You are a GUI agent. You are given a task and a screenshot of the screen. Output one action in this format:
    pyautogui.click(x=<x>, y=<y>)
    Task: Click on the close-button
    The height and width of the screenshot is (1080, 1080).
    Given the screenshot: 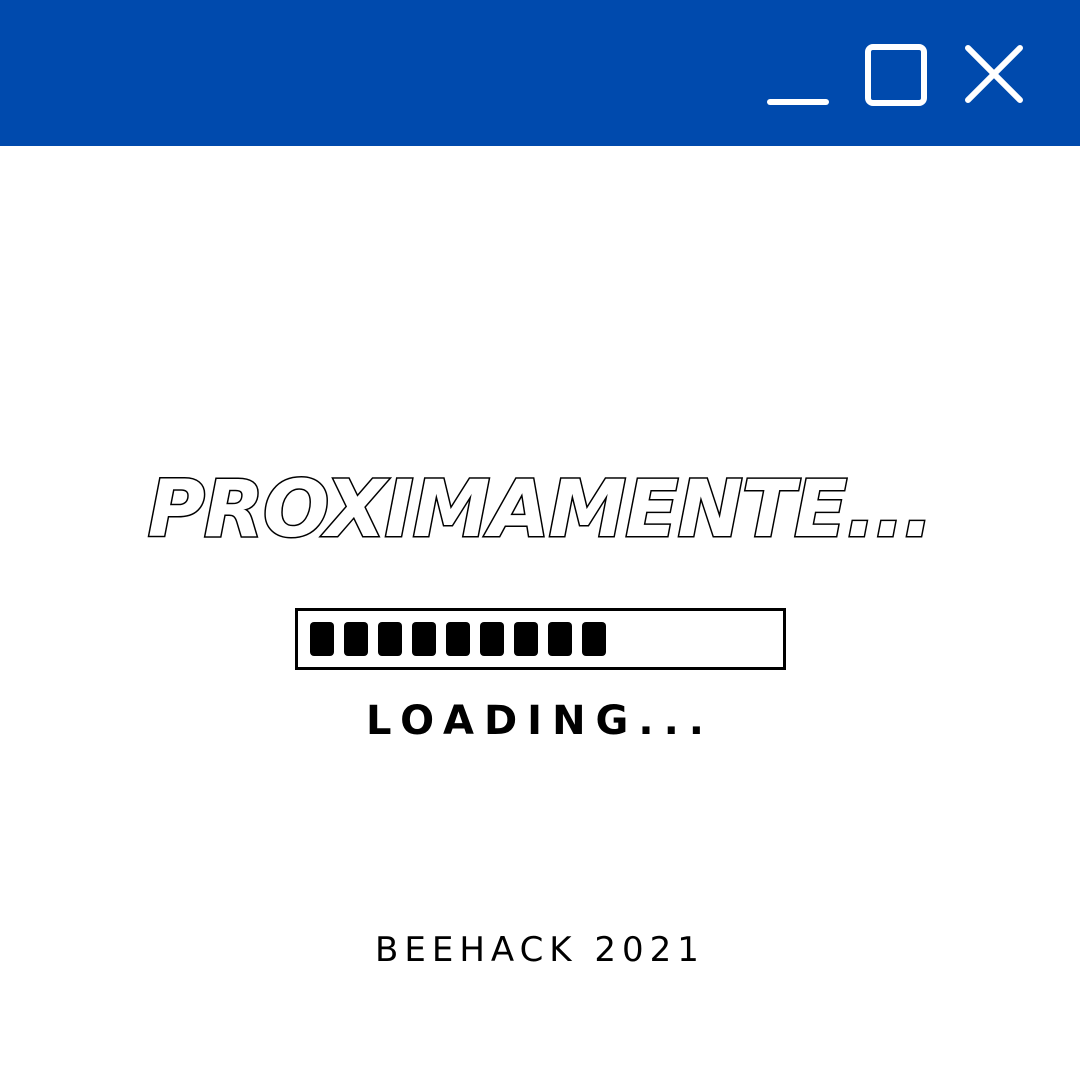 What is the action you would take?
    pyautogui.click(x=993, y=75)
    